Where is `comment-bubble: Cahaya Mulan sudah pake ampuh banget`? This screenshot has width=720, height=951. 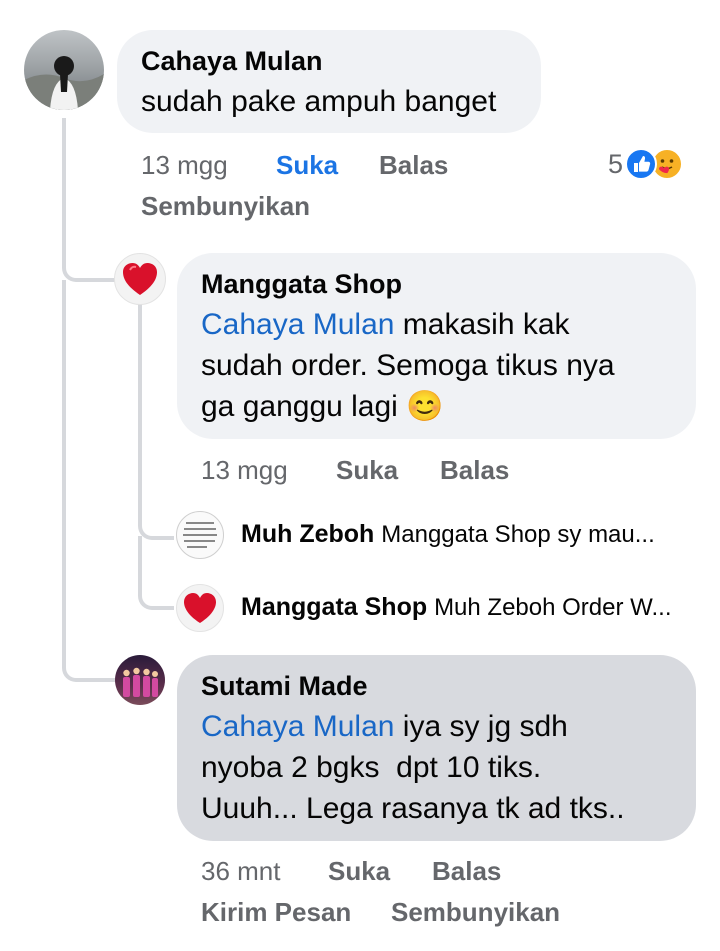 comment-bubble: Cahaya Mulan sudah pake ampuh banget is located at coordinates (329, 81).